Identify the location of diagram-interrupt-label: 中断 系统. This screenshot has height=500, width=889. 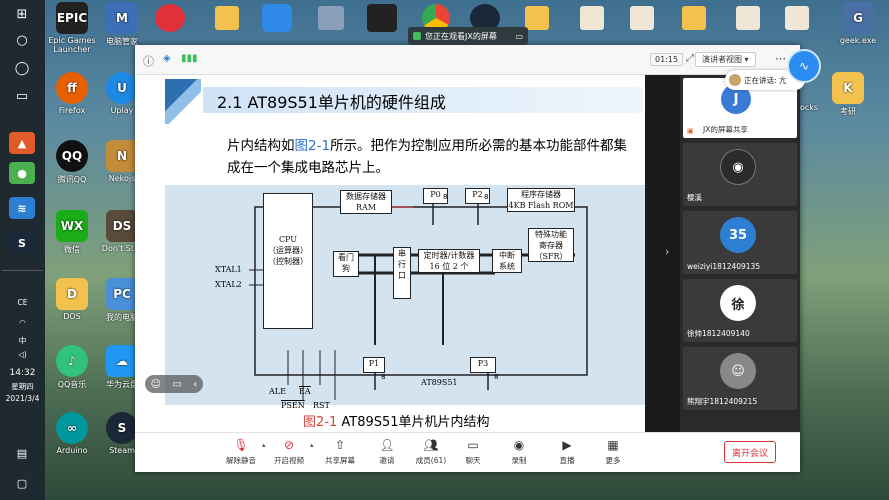
(507, 261).